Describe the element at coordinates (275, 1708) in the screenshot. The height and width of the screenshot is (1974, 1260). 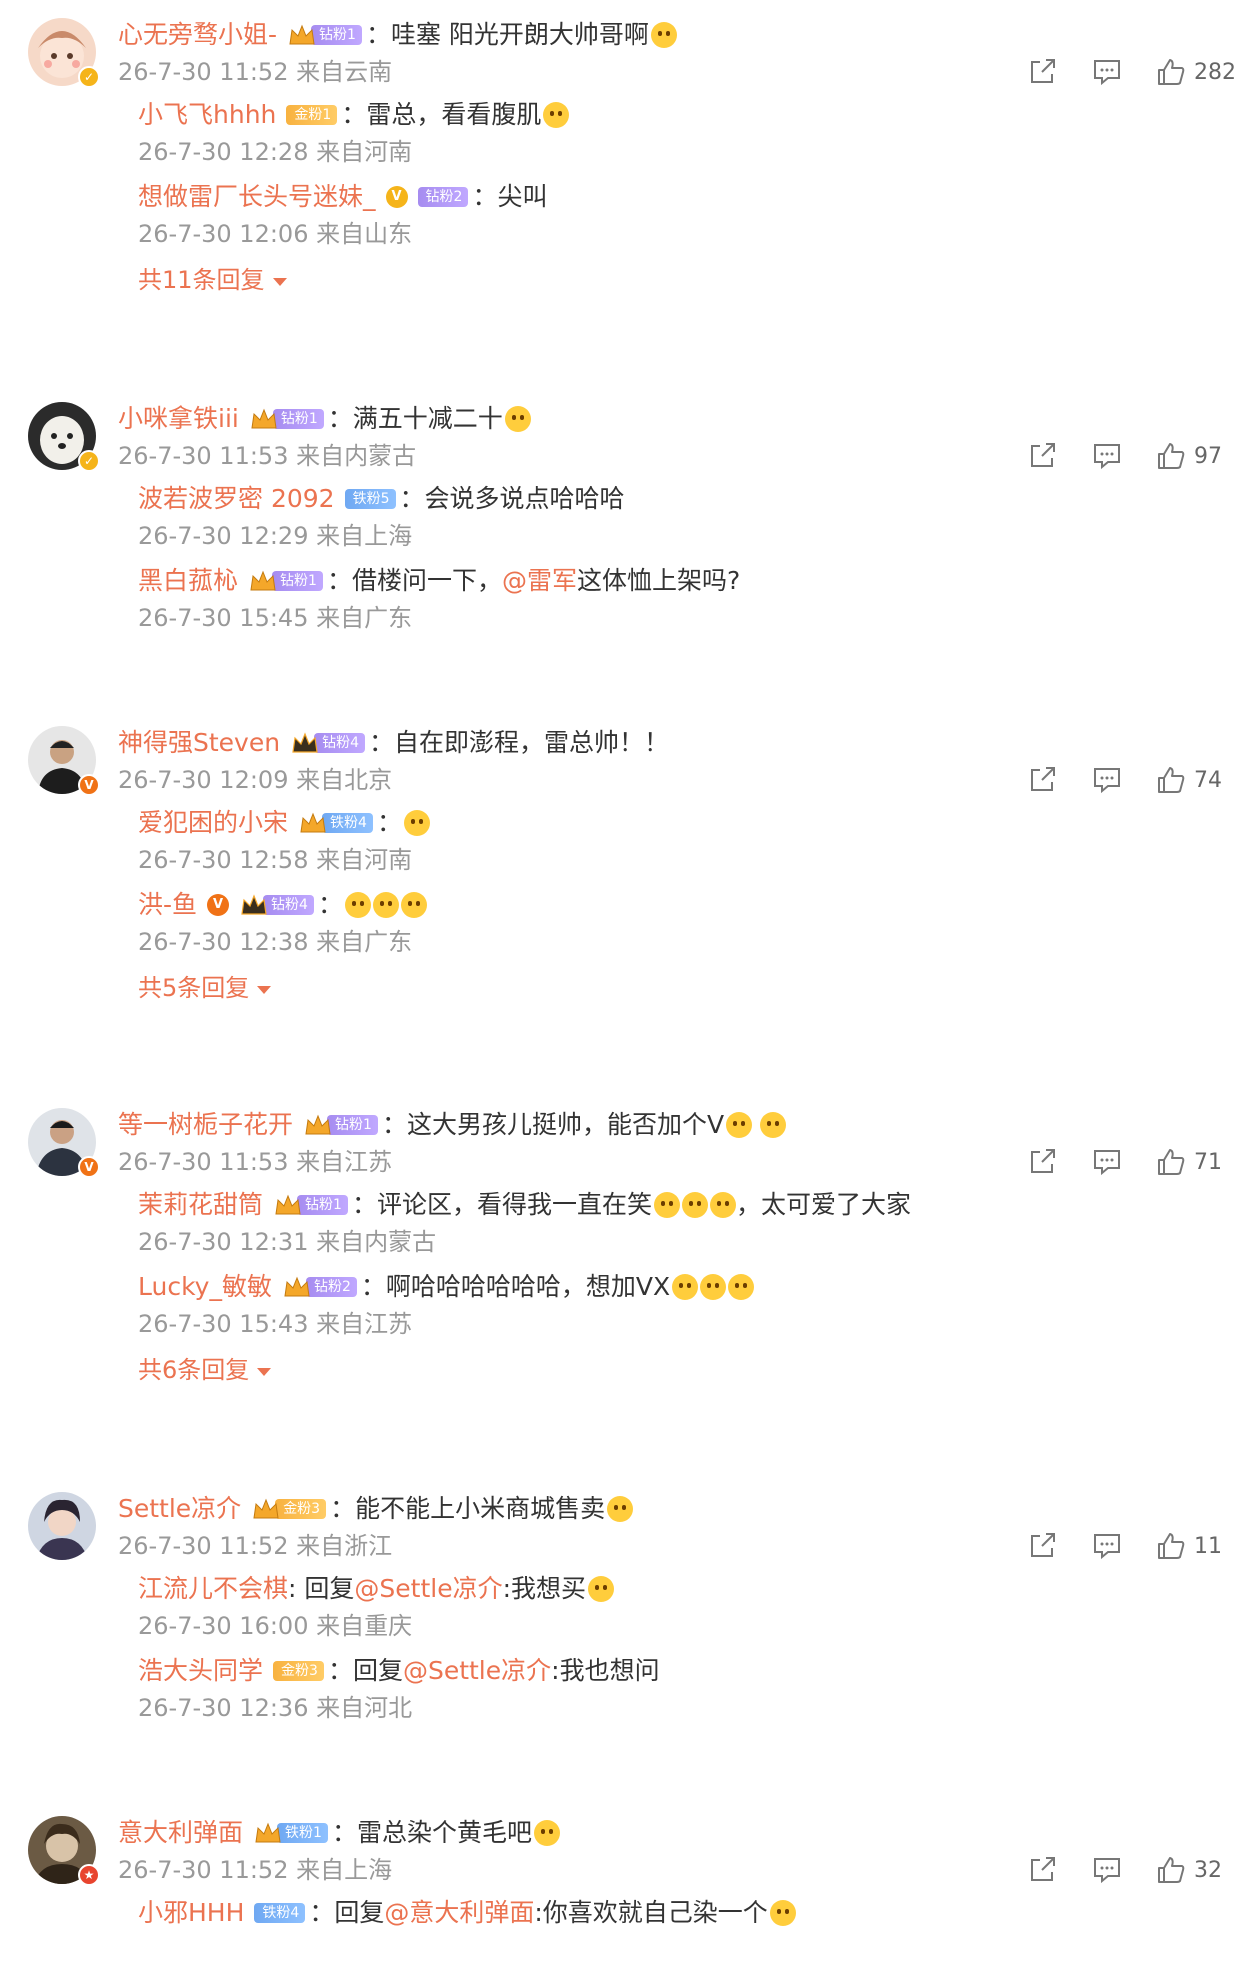
I see `timestamp-location: 26-7-30 12:36 来自河北` at that location.